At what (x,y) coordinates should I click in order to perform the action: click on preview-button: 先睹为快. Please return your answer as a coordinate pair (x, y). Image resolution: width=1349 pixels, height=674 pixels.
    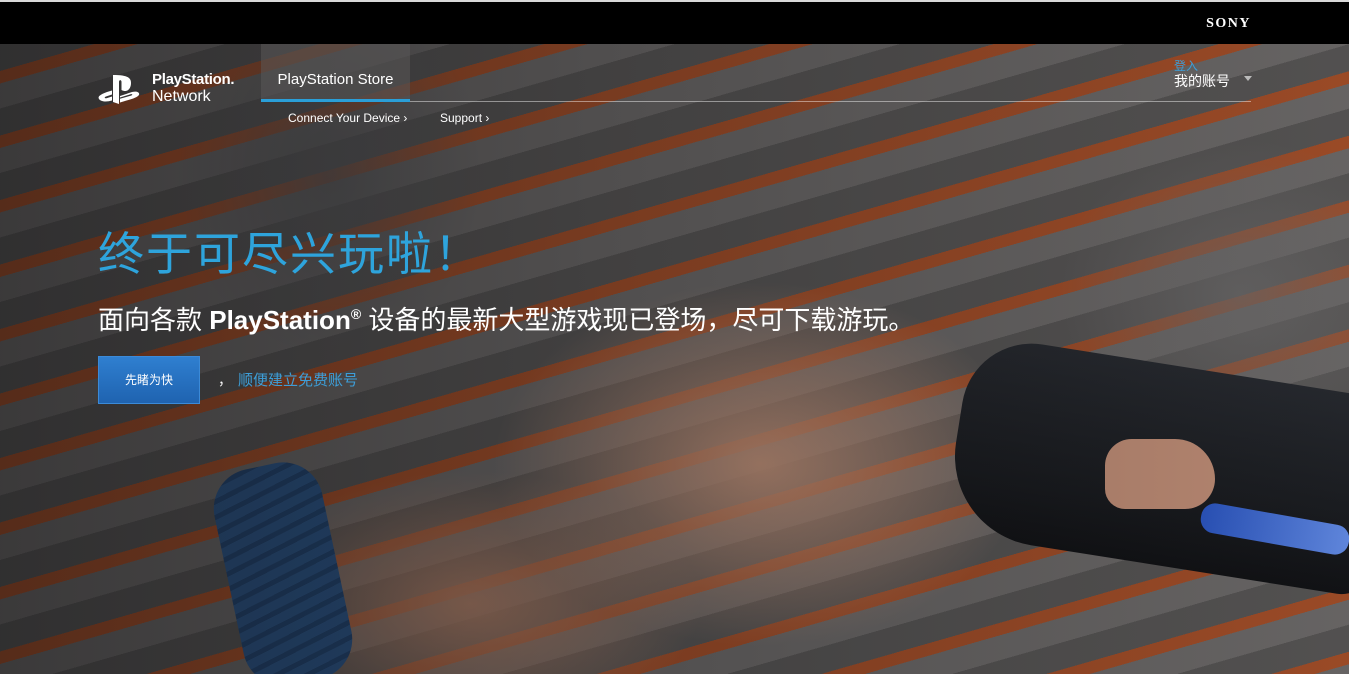
    Looking at the image, I should click on (149, 380).